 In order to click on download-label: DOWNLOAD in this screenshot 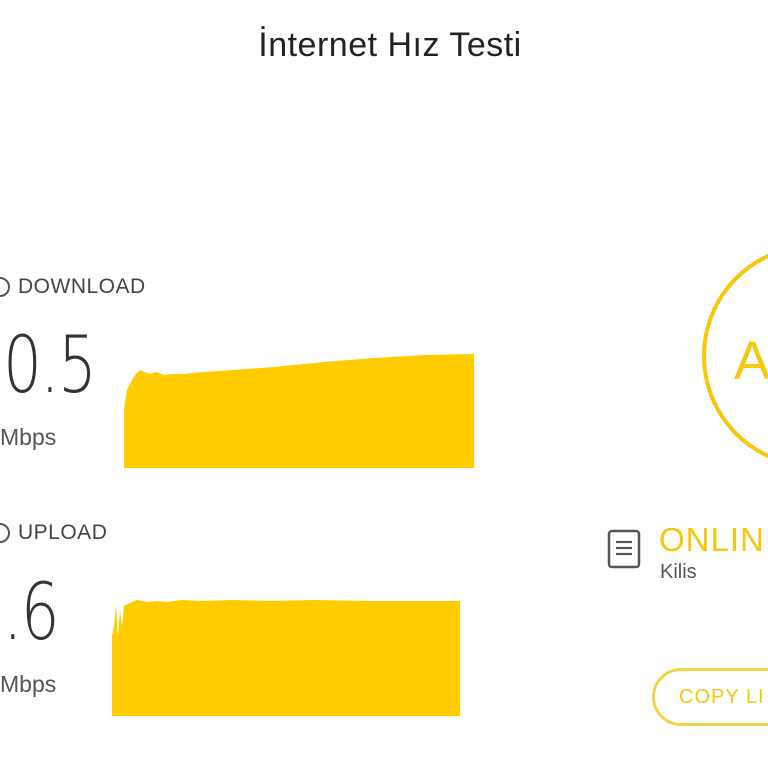, I will do `click(82, 286)`.